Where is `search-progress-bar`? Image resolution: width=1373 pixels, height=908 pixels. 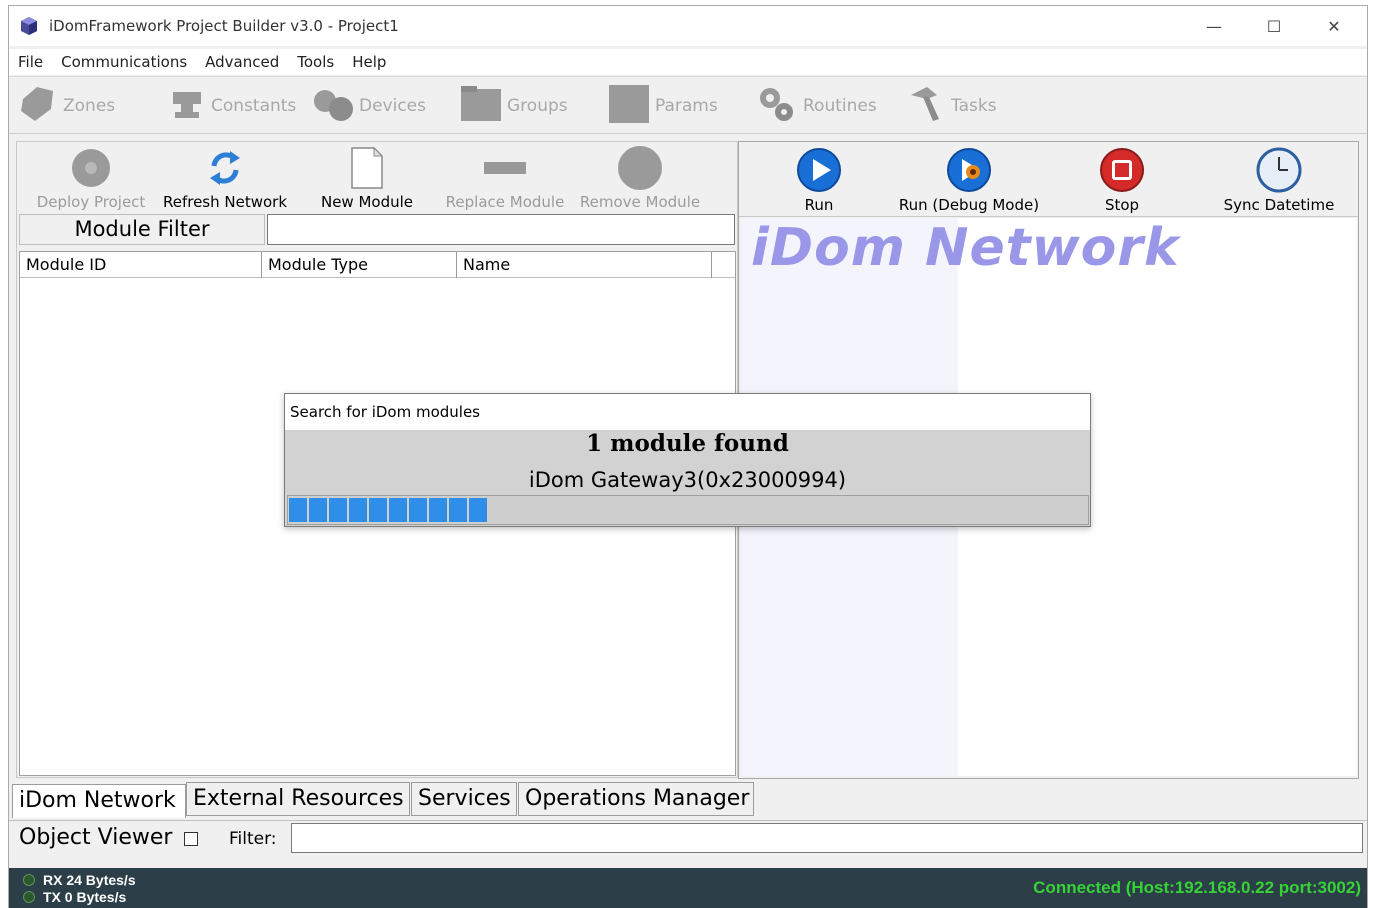 search-progress-bar is located at coordinates (688, 510).